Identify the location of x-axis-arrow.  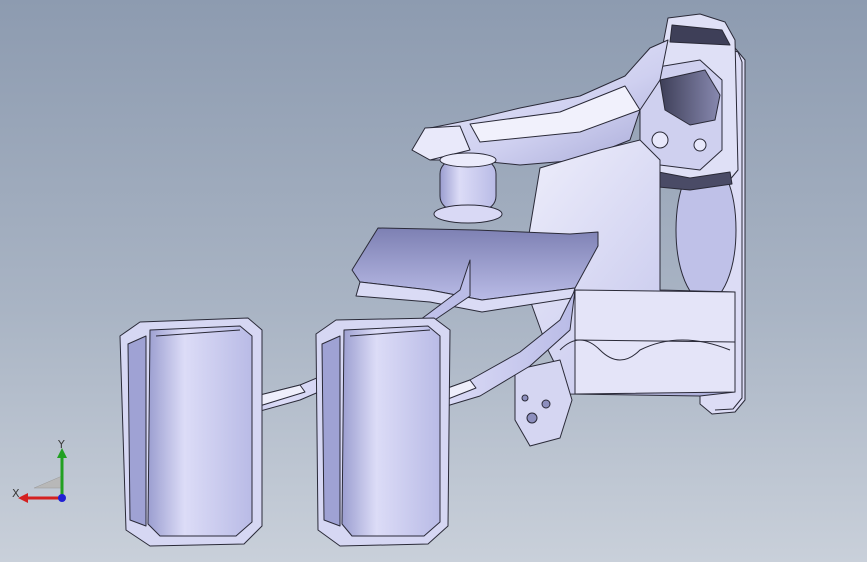
(40, 498).